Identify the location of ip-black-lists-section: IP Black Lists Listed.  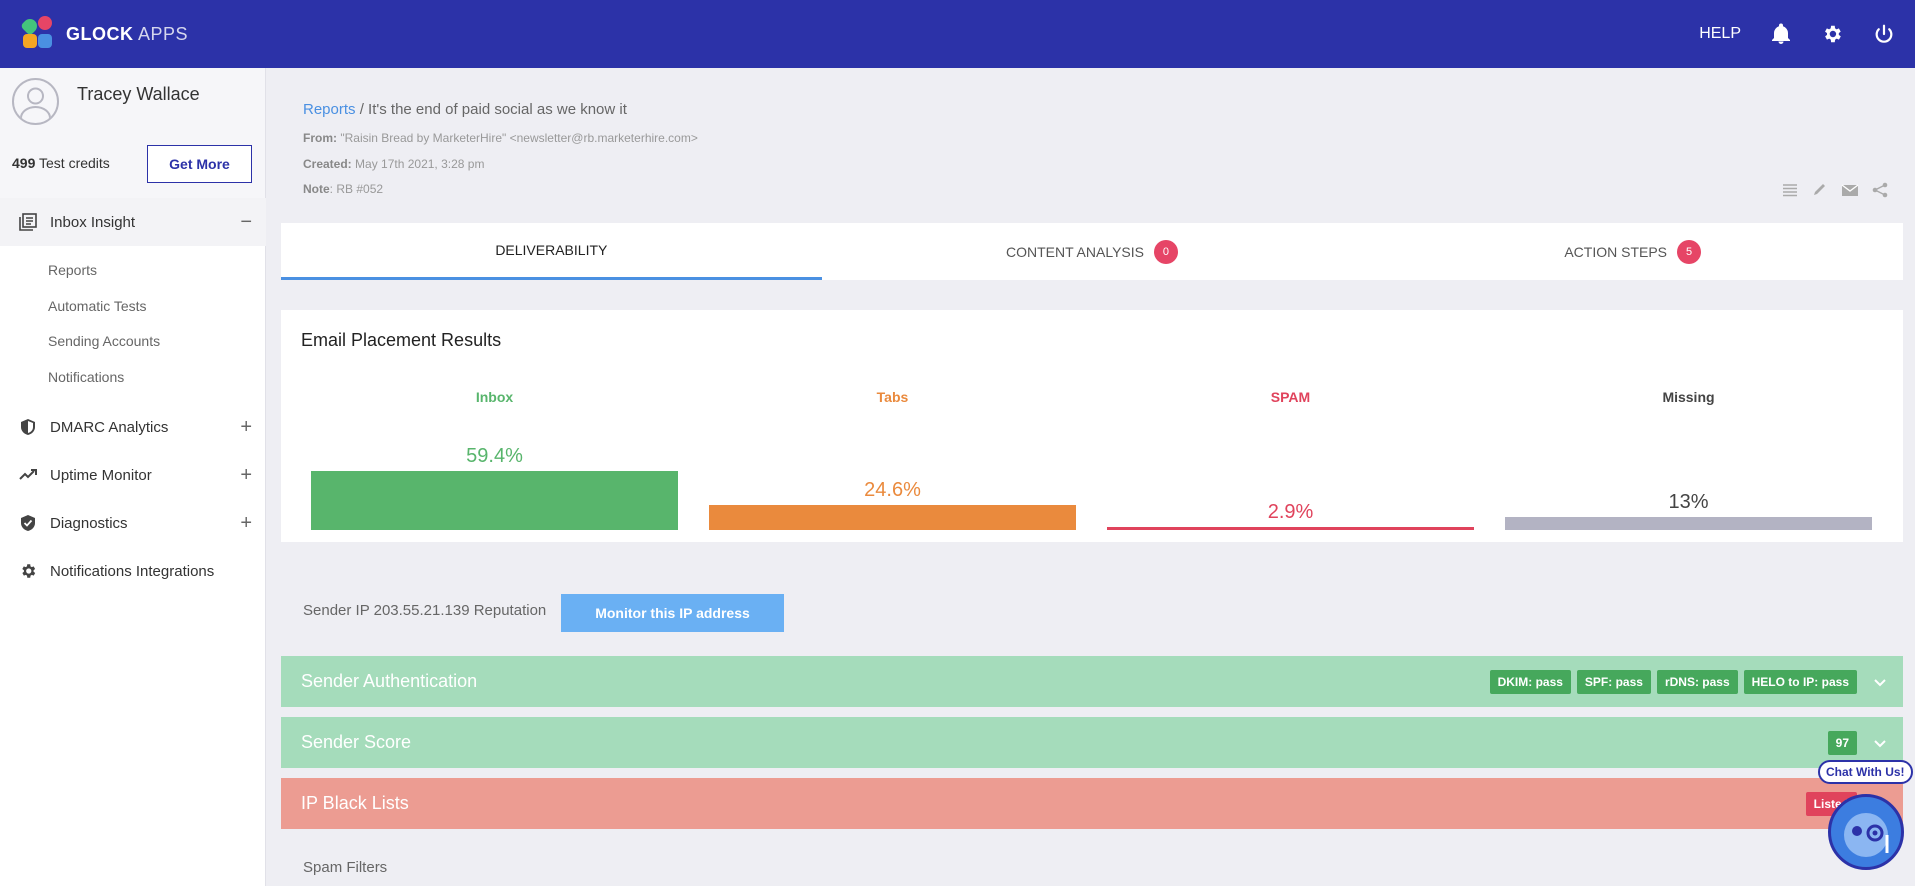
(1092, 803).